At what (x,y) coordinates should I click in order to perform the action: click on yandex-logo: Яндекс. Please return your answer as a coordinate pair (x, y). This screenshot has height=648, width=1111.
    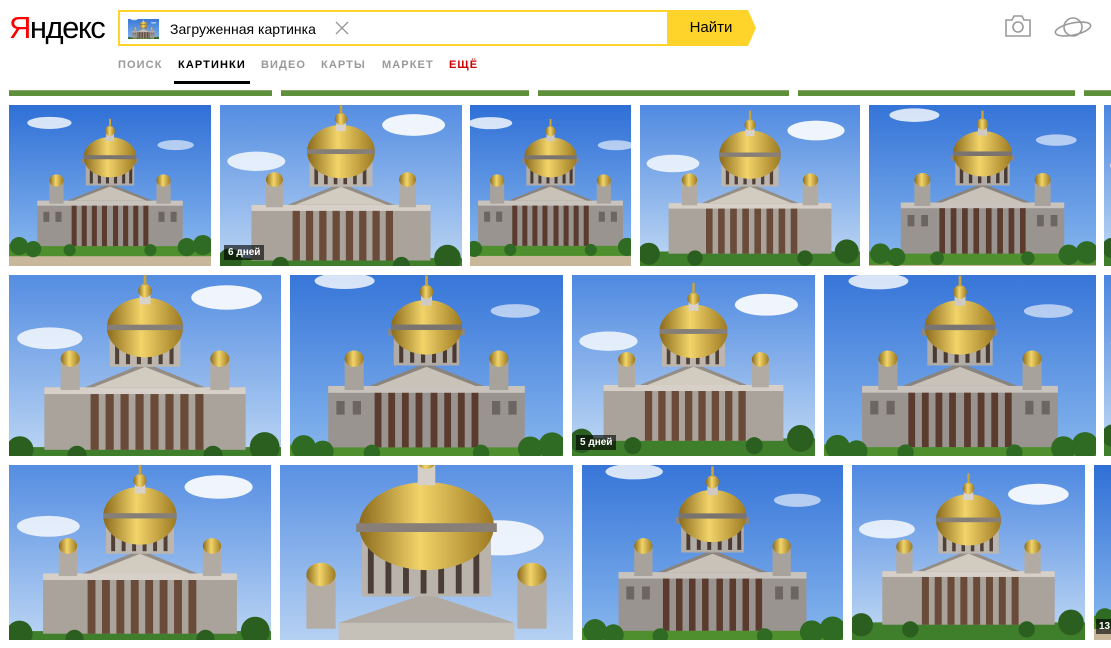
    Looking at the image, I should click on (57, 28).